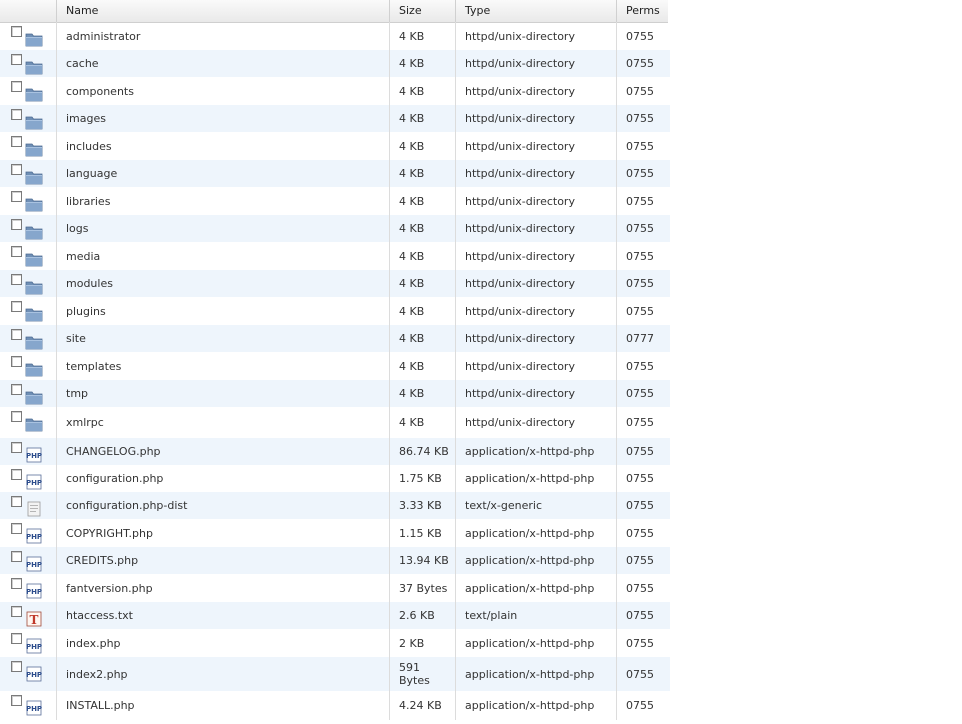  I want to click on file-name: index2.php, so click(222, 674).